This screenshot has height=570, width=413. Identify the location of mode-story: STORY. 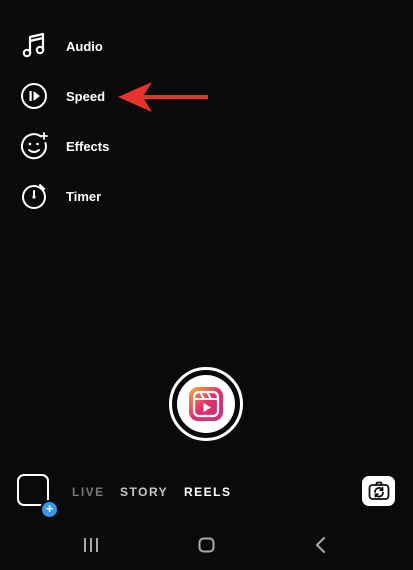
(144, 492).